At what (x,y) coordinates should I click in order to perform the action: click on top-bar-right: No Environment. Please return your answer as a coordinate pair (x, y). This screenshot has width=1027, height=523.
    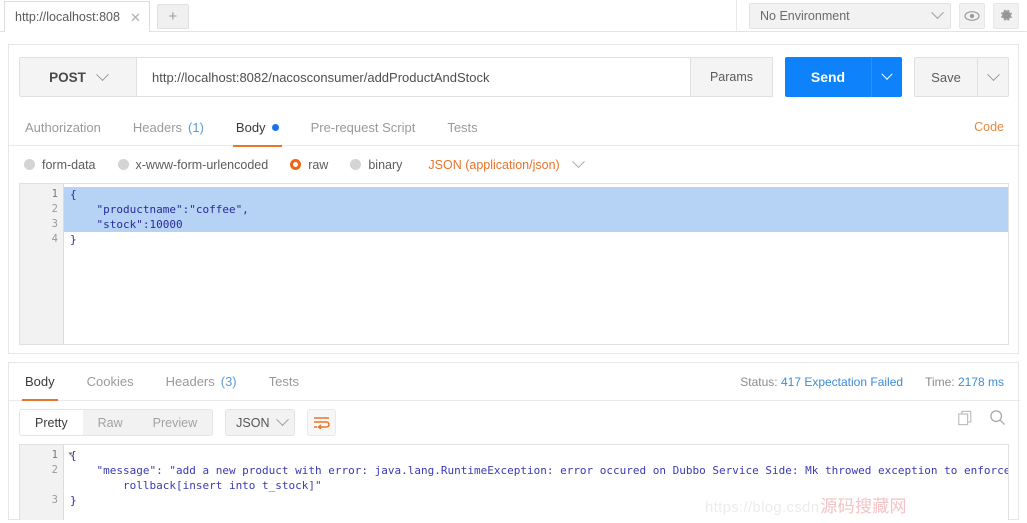
    Looking at the image, I should click on (881, 15).